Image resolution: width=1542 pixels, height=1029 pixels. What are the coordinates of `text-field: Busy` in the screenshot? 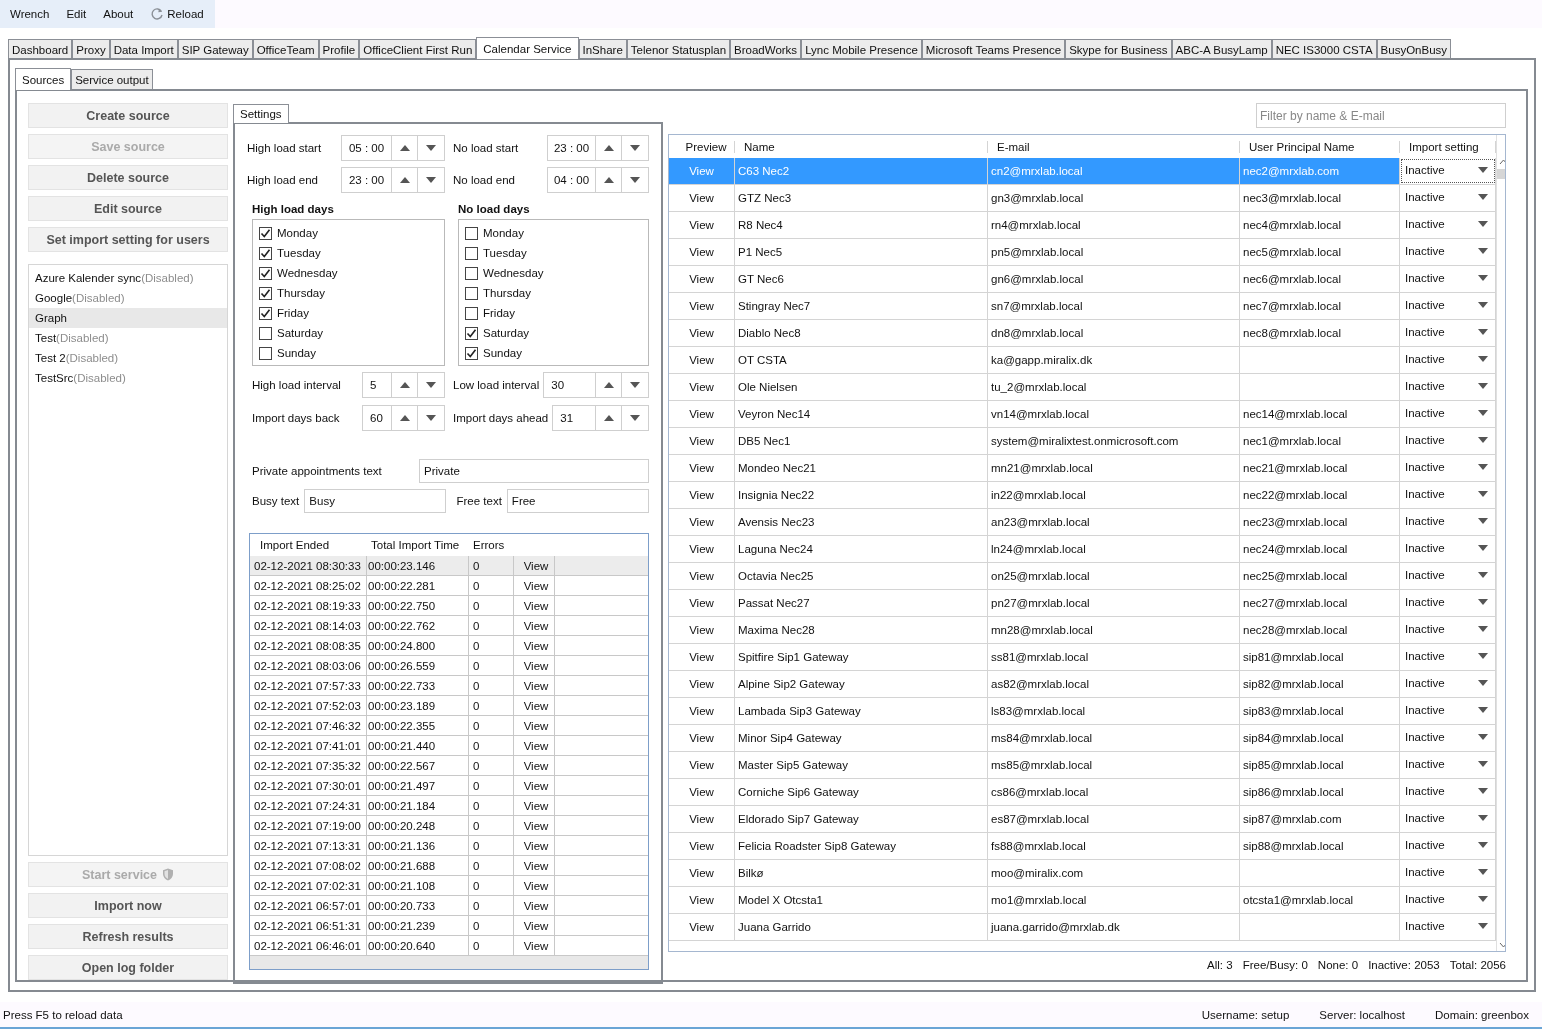 It's located at (375, 501).